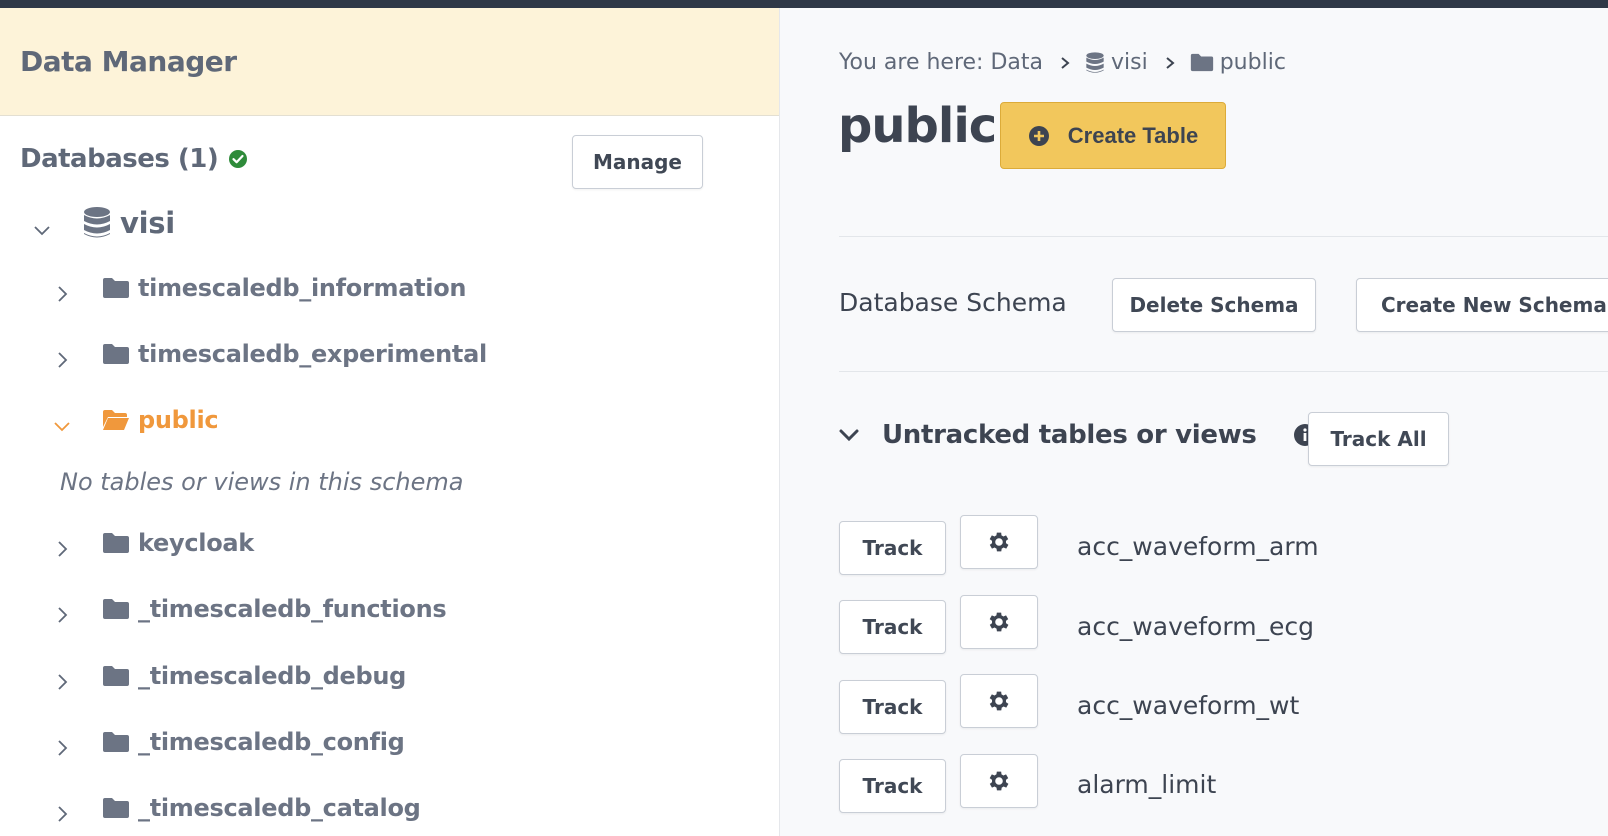 The image size is (1608, 836). What do you see at coordinates (302, 288) in the screenshot?
I see `tree-label-schema: timescaledb_information` at bounding box center [302, 288].